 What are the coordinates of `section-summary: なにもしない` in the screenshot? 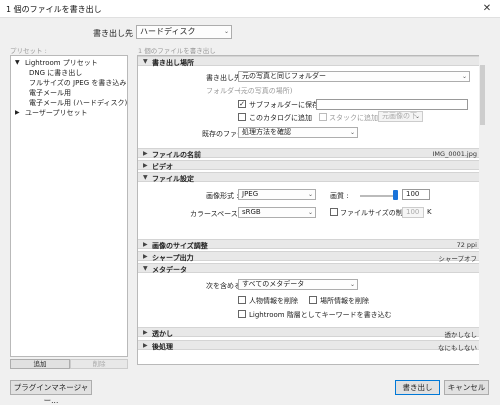 It's located at (457, 348).